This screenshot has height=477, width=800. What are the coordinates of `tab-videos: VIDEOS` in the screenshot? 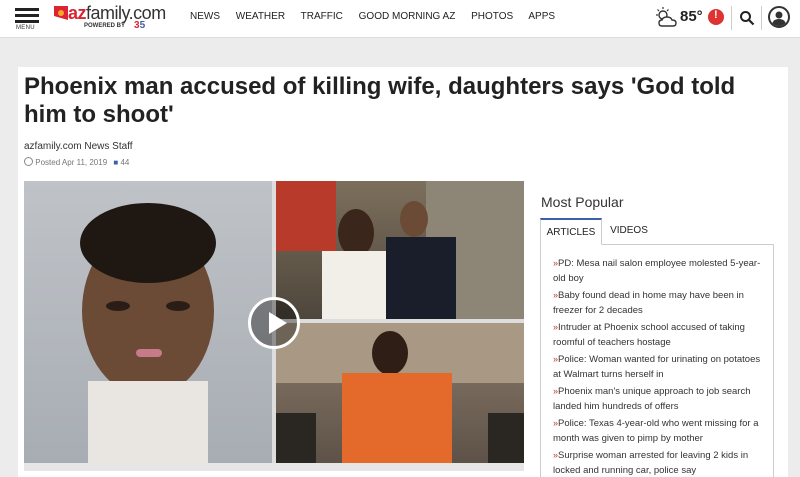 It's located at (629, 230).